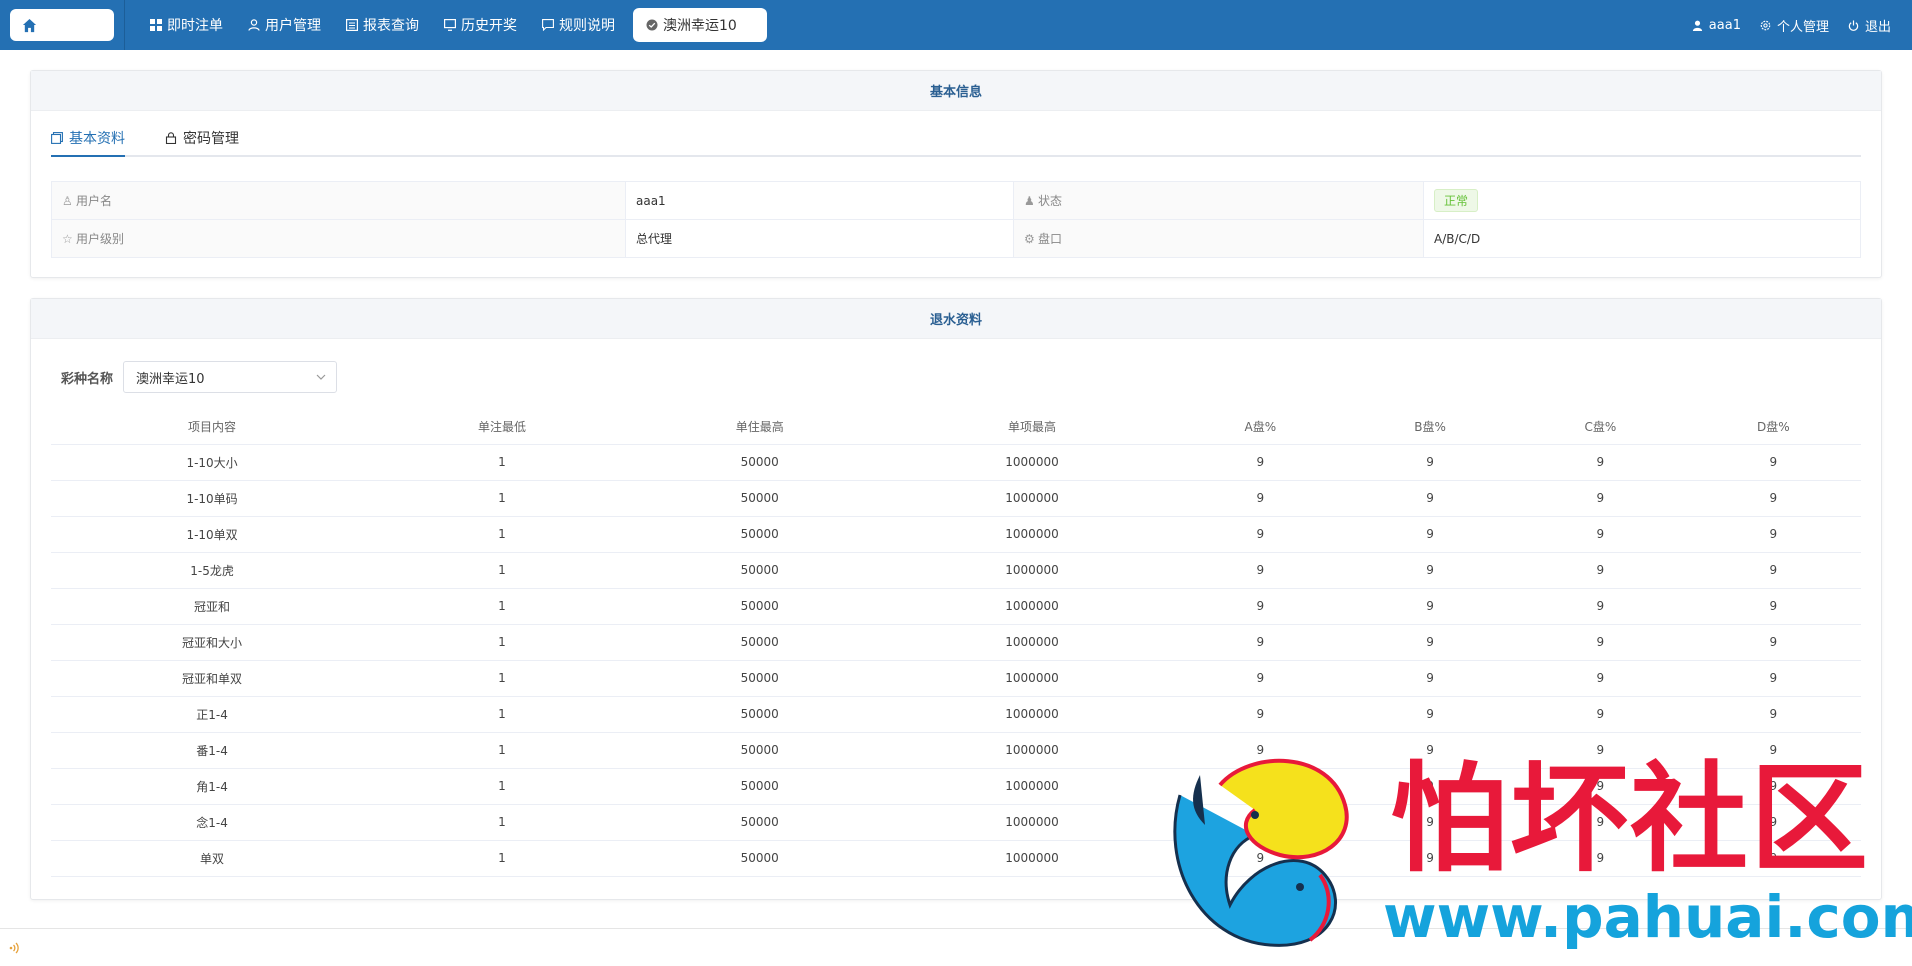 The image size is (1912, 966). I want to click on nav-item-label: 规则说明, so click(587, 26).